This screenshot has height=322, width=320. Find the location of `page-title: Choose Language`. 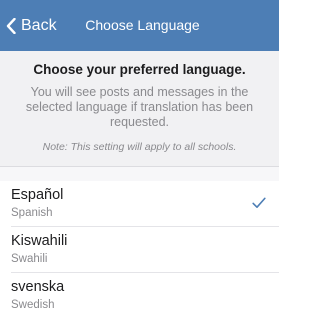

page-title: Choose Language is located at coordinates (142, 25).